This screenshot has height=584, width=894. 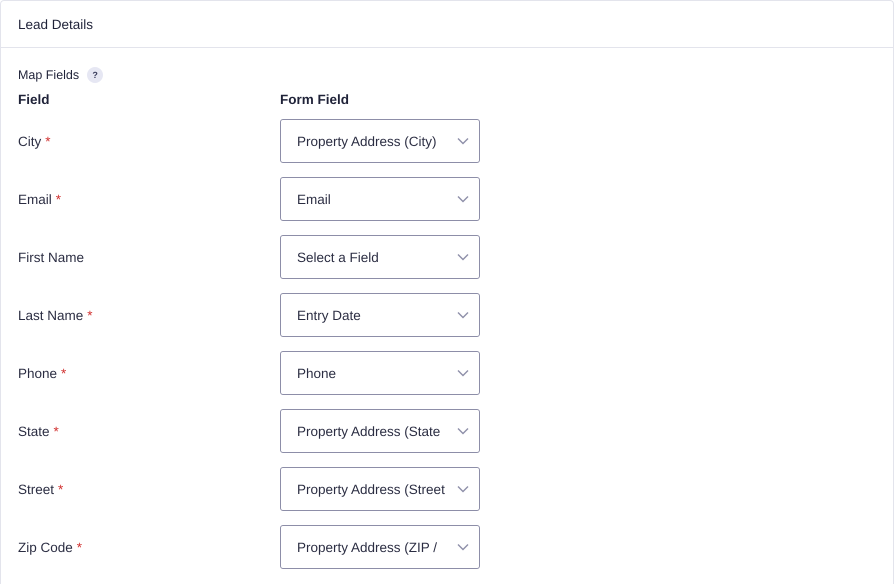 What do you see at coordinates (380, 257) in the screenshot?
I see `form-field-select: Select a Field` at bounding box center [380, 257].